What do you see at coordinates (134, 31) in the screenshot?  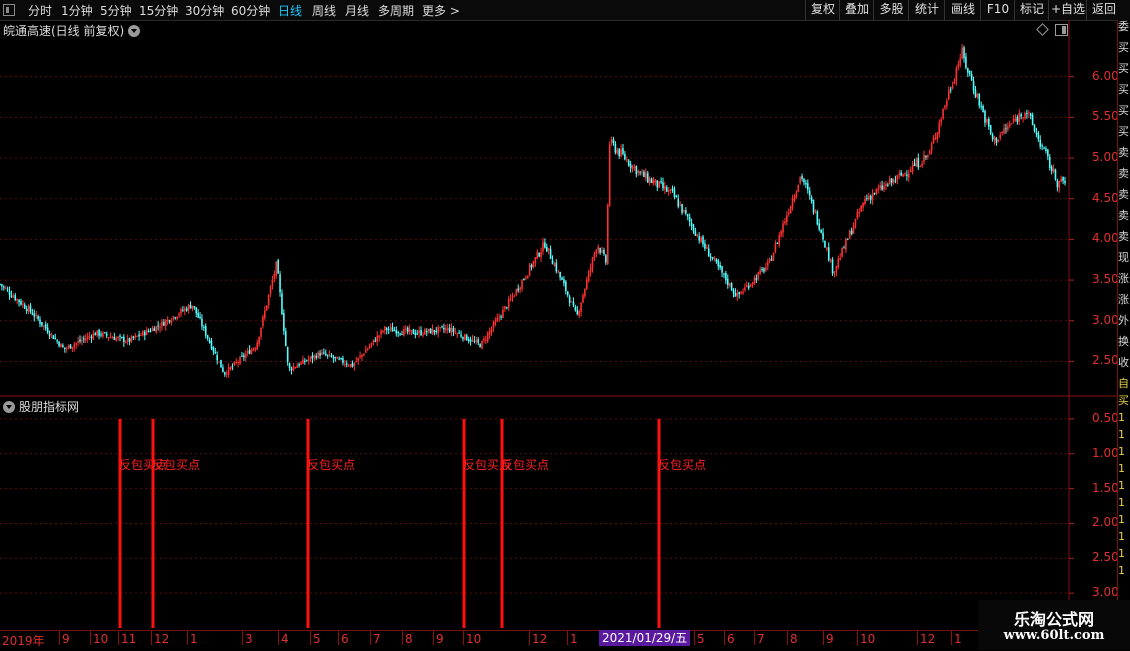 I see `dropdown-icon` at bounding box center [134, 31].